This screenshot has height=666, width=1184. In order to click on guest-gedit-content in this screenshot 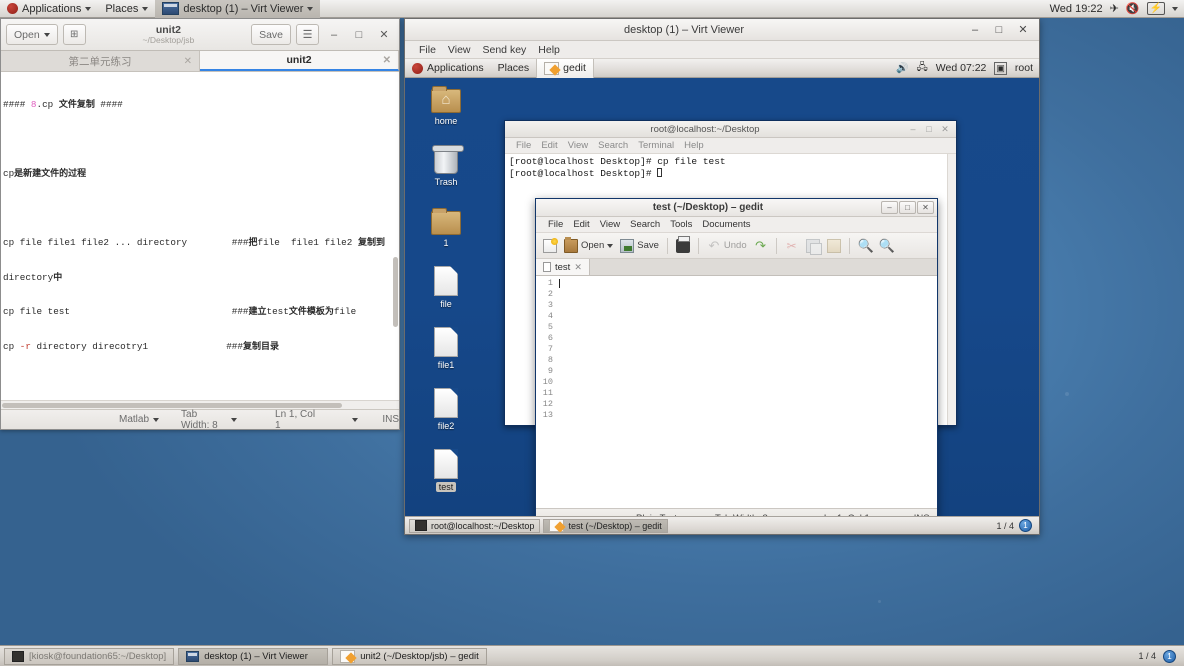, I will do `click(746, 392)`.